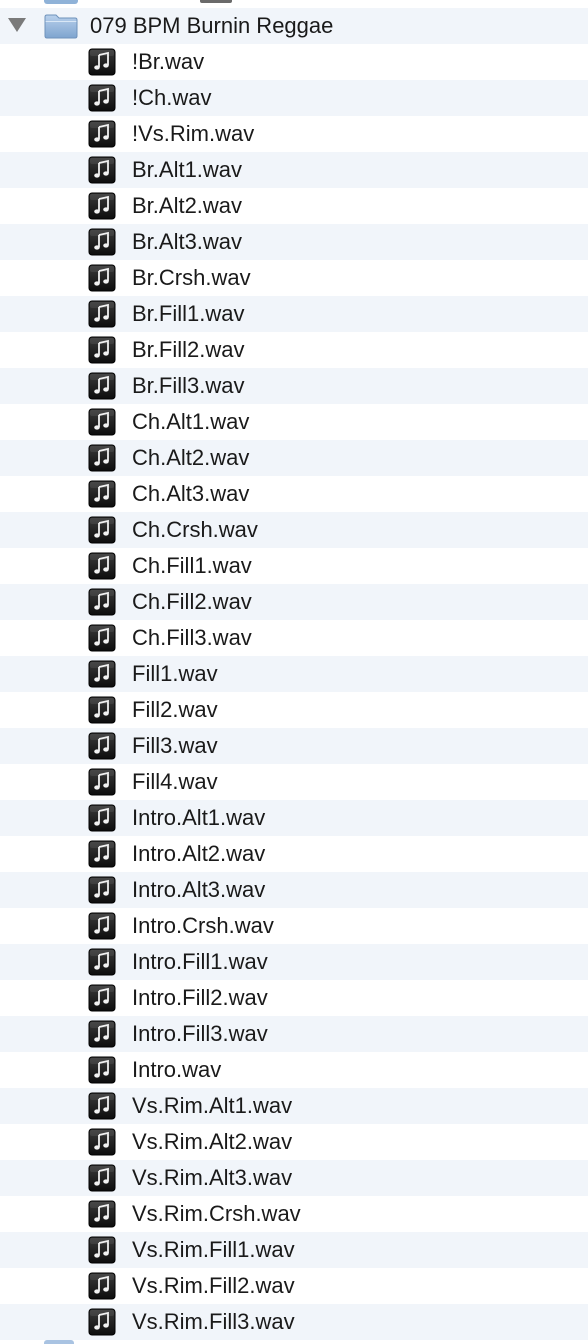 This screenshot has height=1344, width=588. What do you see at coordinates (294, 170) in the screenshot?
I see `file-row: Br.Alt1.wav` at bounding box center [294, 170].